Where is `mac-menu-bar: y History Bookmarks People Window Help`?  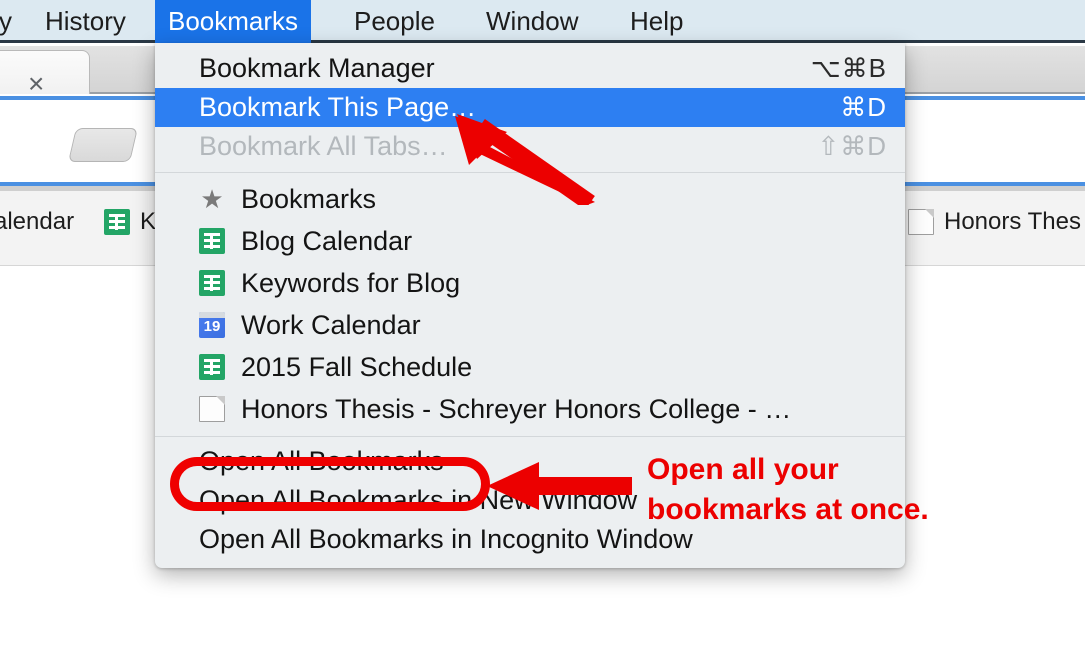 mac-menu-bar: y History Bookmarks People Window Help is located at coordinates (542, 21).